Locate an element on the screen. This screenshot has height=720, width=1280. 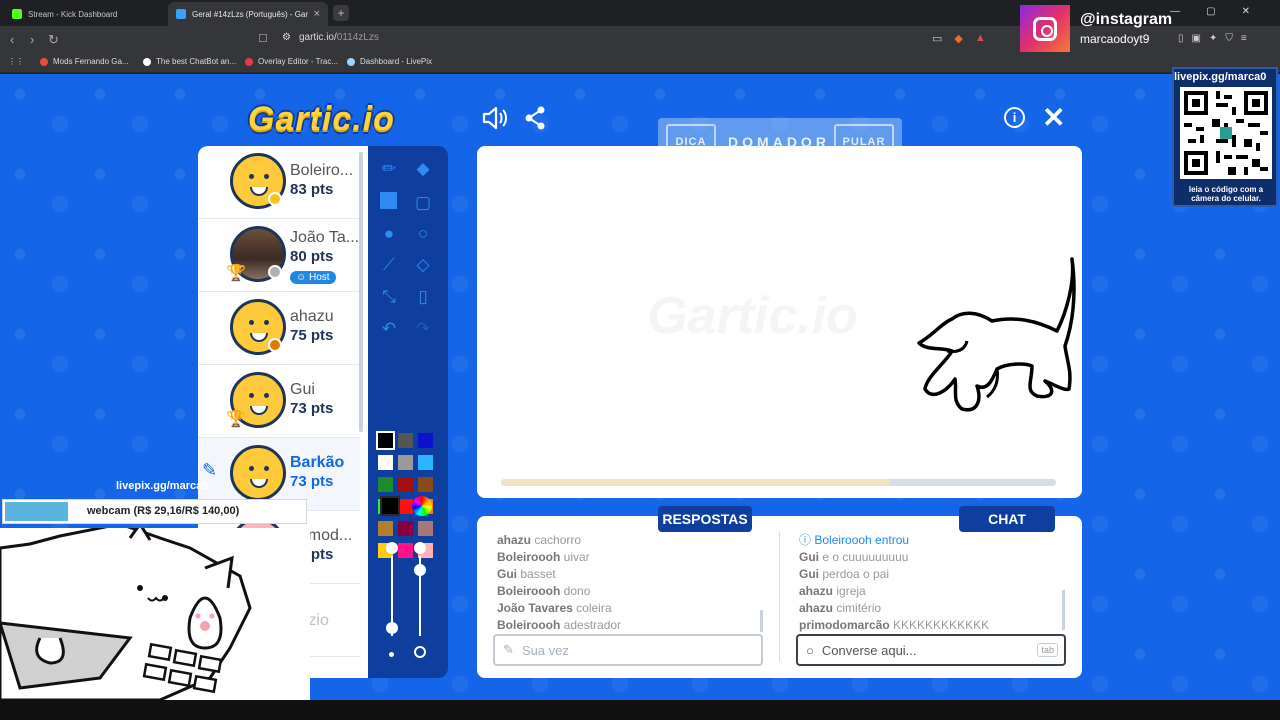
maximize-icon: ▢ is located at coordinates (1210, 11).